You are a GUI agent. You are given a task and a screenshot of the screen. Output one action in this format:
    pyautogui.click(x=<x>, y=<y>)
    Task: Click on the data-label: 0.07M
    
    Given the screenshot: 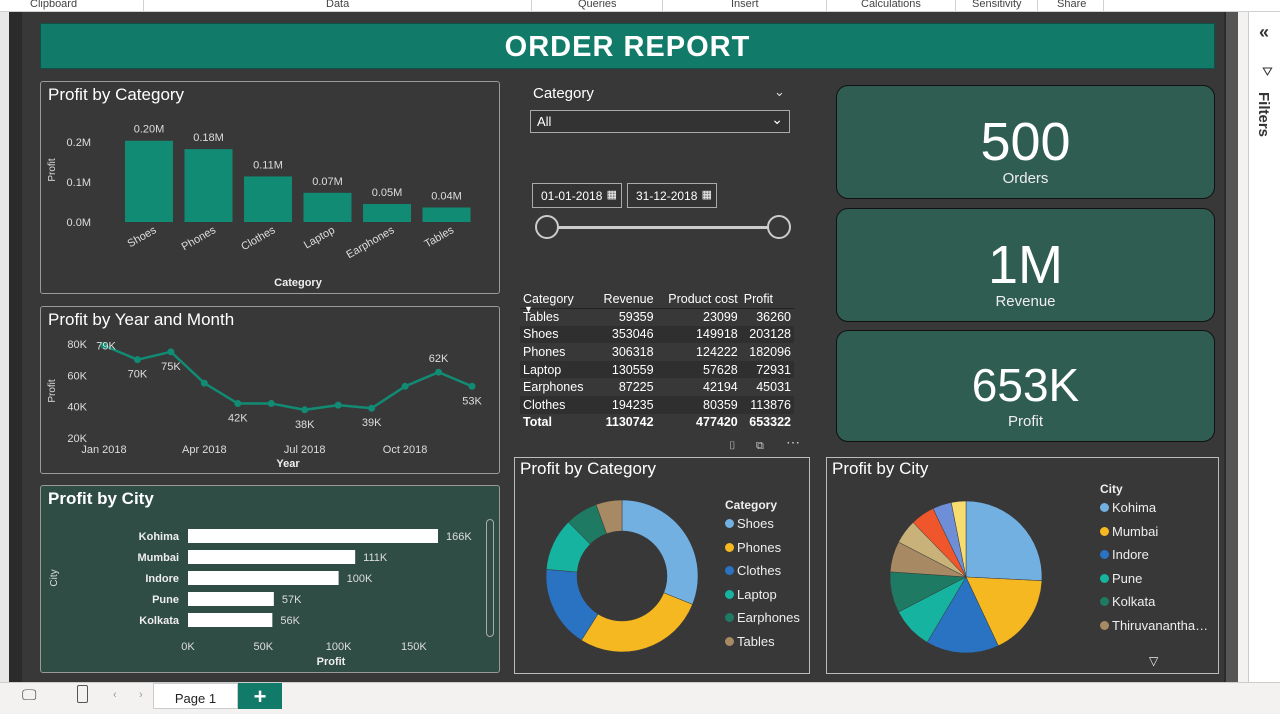 What is the action you would take?
    pyautogui.click(x=327, y=182)
    